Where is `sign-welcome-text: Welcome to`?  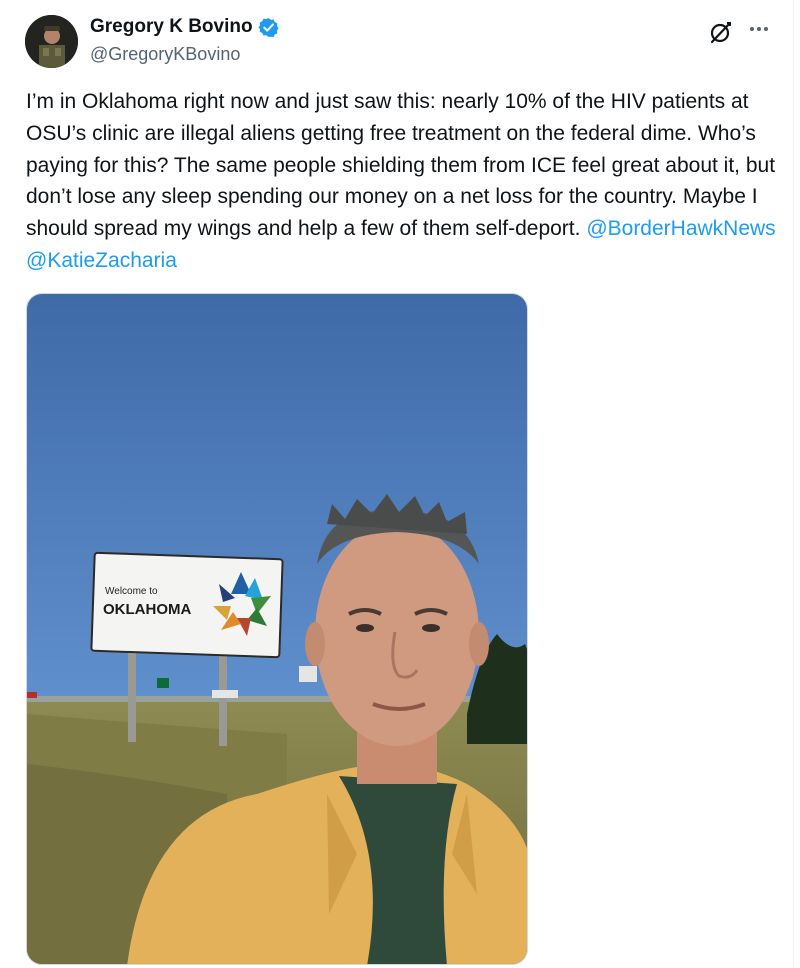
sign-welcome-text: Welcome to is located at coordinates (131, 591).